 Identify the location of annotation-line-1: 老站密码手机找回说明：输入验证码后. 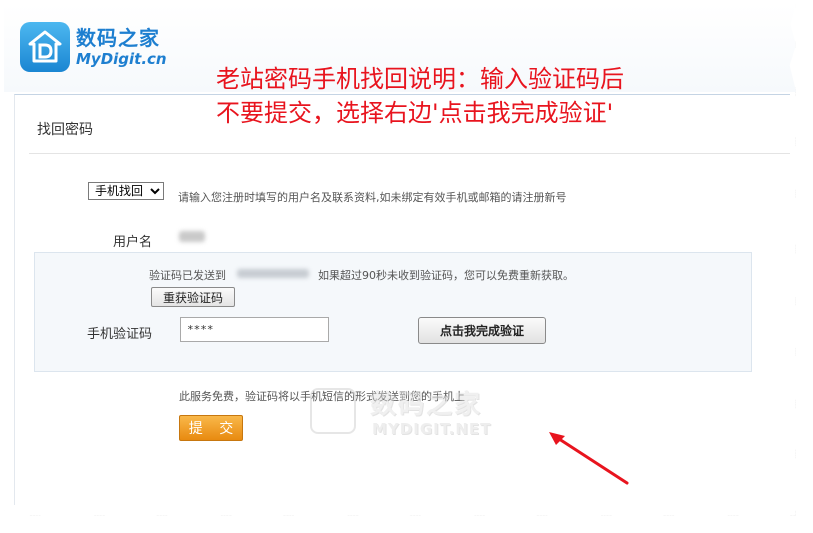
(420, 79).